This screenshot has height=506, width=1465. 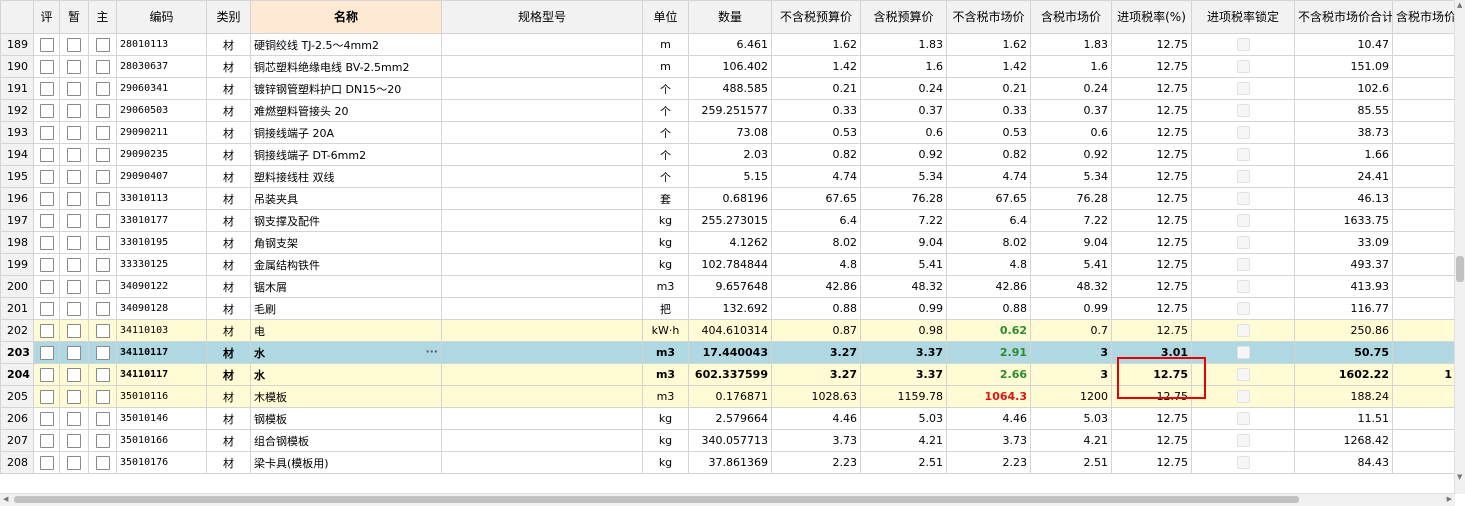 What do you see at coordinates (161, 396) in the screenshot?
I see `code-cell: 35010116` at bounding box center [161, 396].